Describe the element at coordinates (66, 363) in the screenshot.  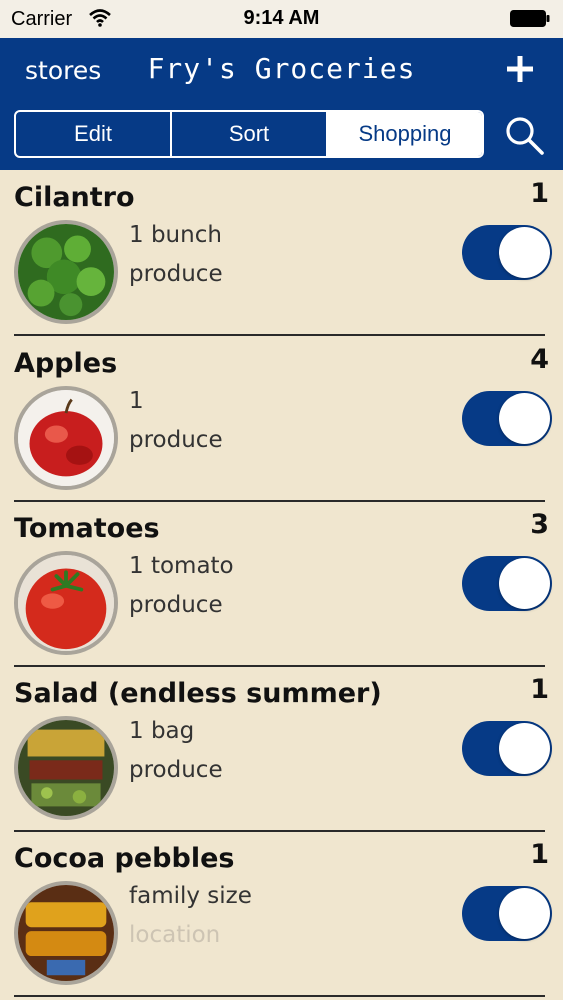
I see `item-name: Apples` at that location.